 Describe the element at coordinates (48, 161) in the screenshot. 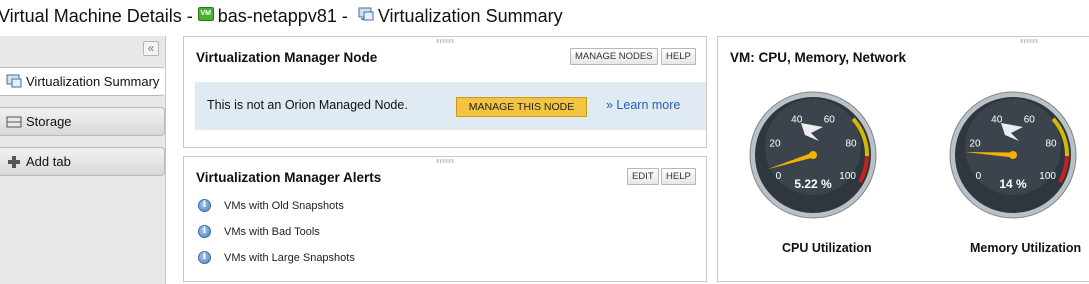

I see `tab-label: Add tab` at that location.